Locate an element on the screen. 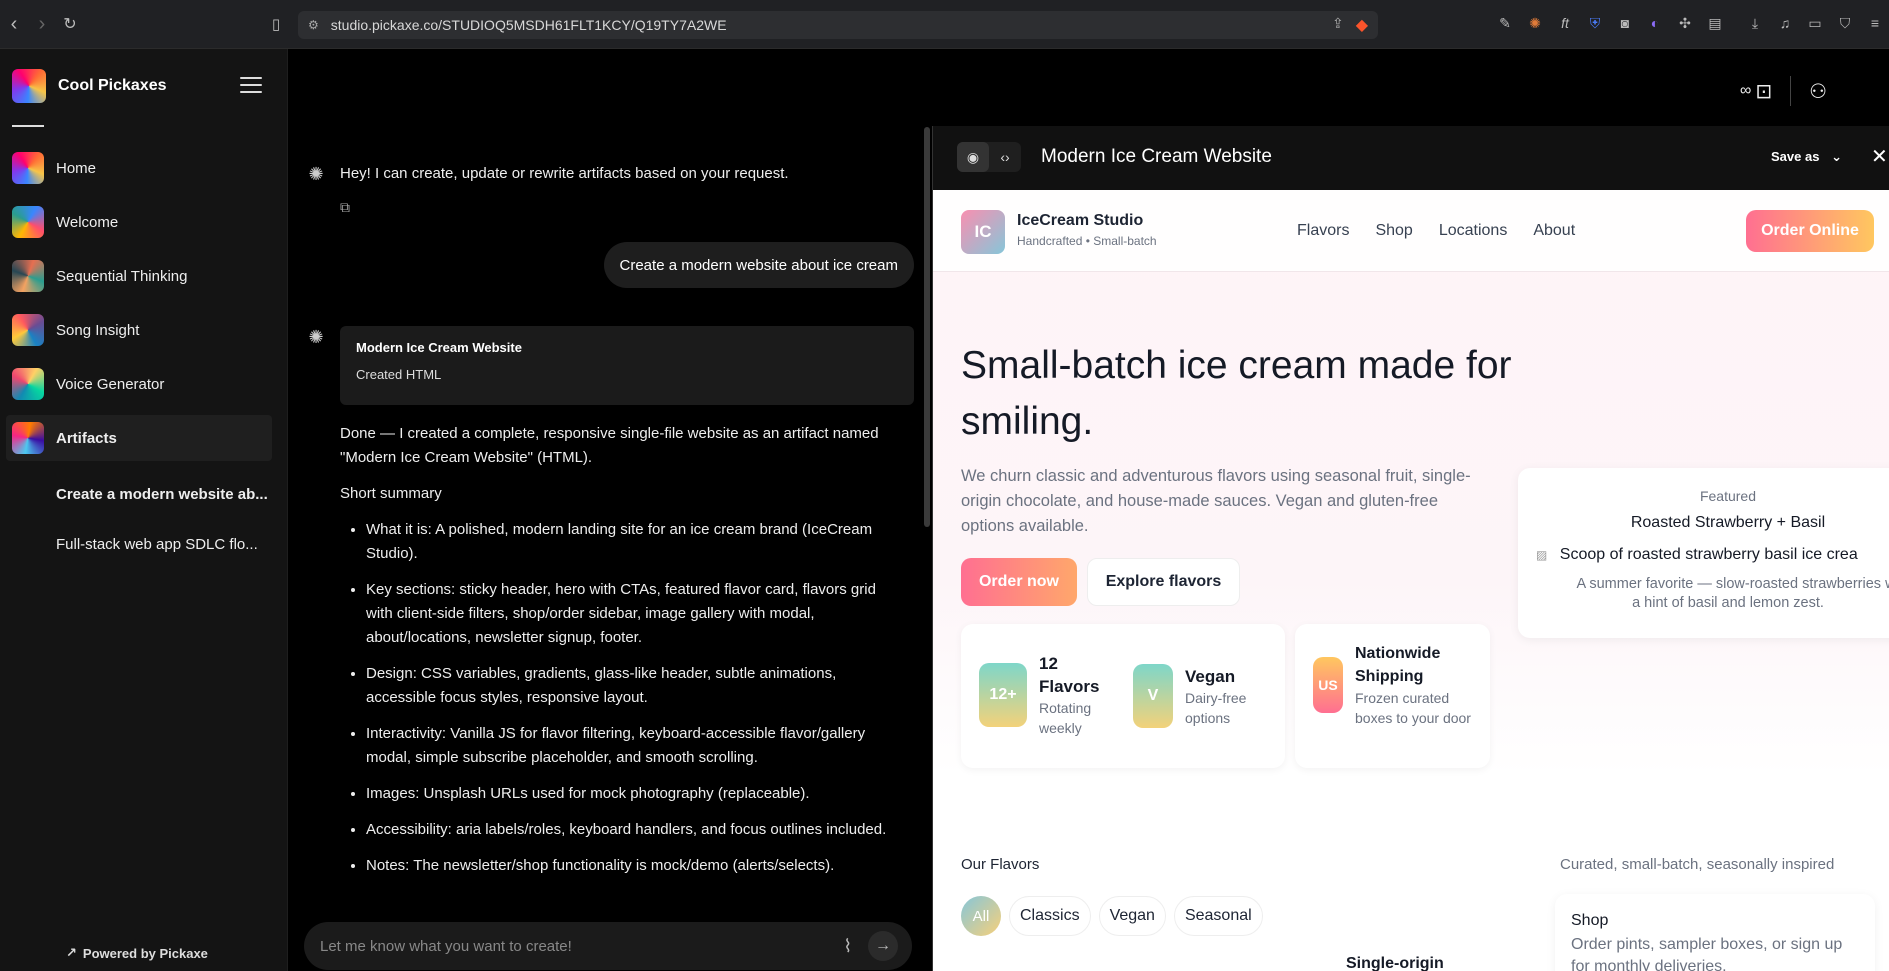 This screenshot has height=971, width=1889. sidebar-item-welcome: Welcome is located at coordinates (139, 222).